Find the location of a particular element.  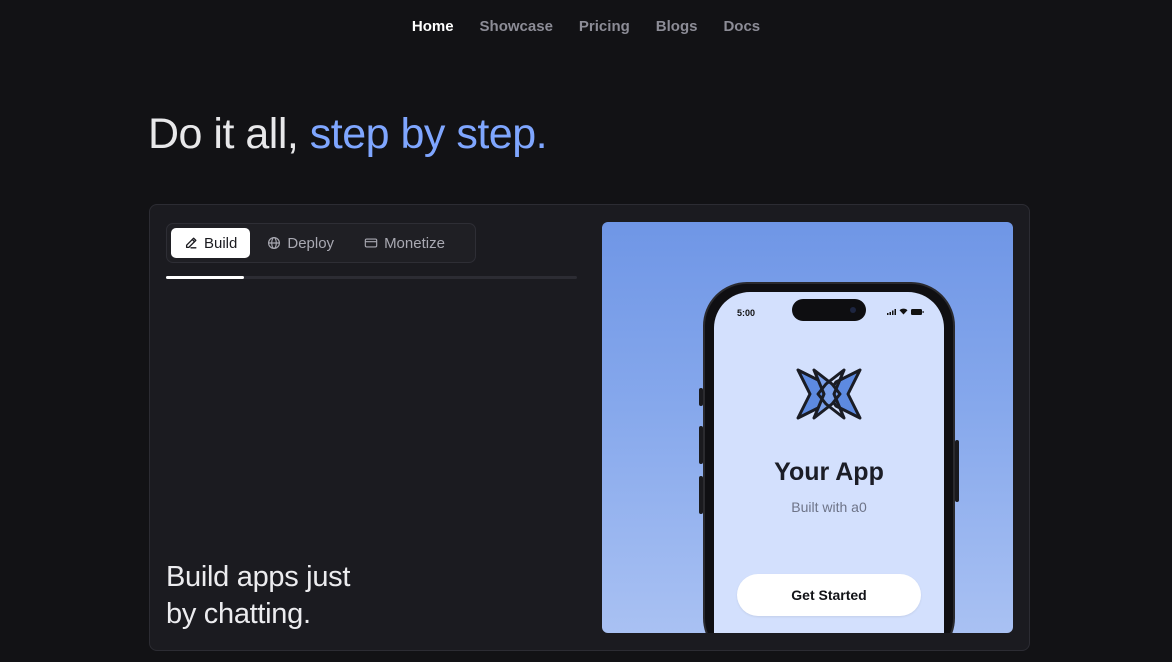

feature-caption-line2: by chatting. is located at coordinates (238, 614).